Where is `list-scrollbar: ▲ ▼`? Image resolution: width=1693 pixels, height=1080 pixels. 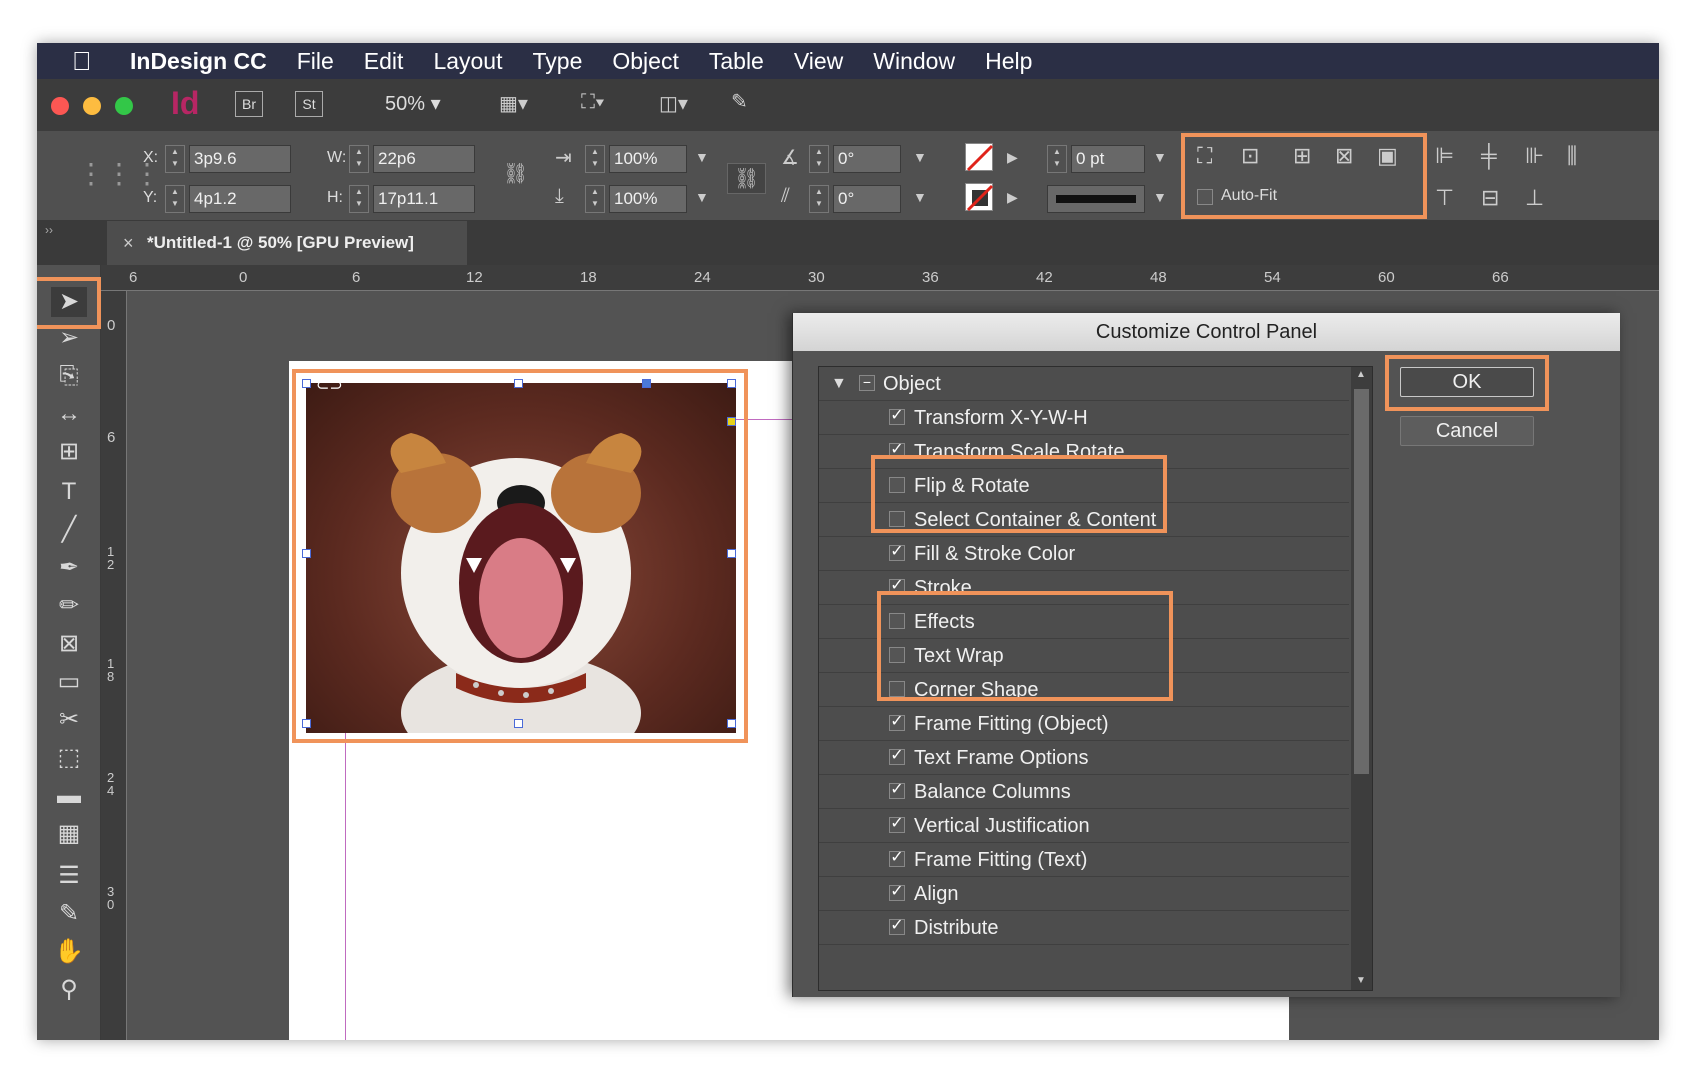
list-scrollbar: ▲ ▼ is located at coordinates (1361, 678).